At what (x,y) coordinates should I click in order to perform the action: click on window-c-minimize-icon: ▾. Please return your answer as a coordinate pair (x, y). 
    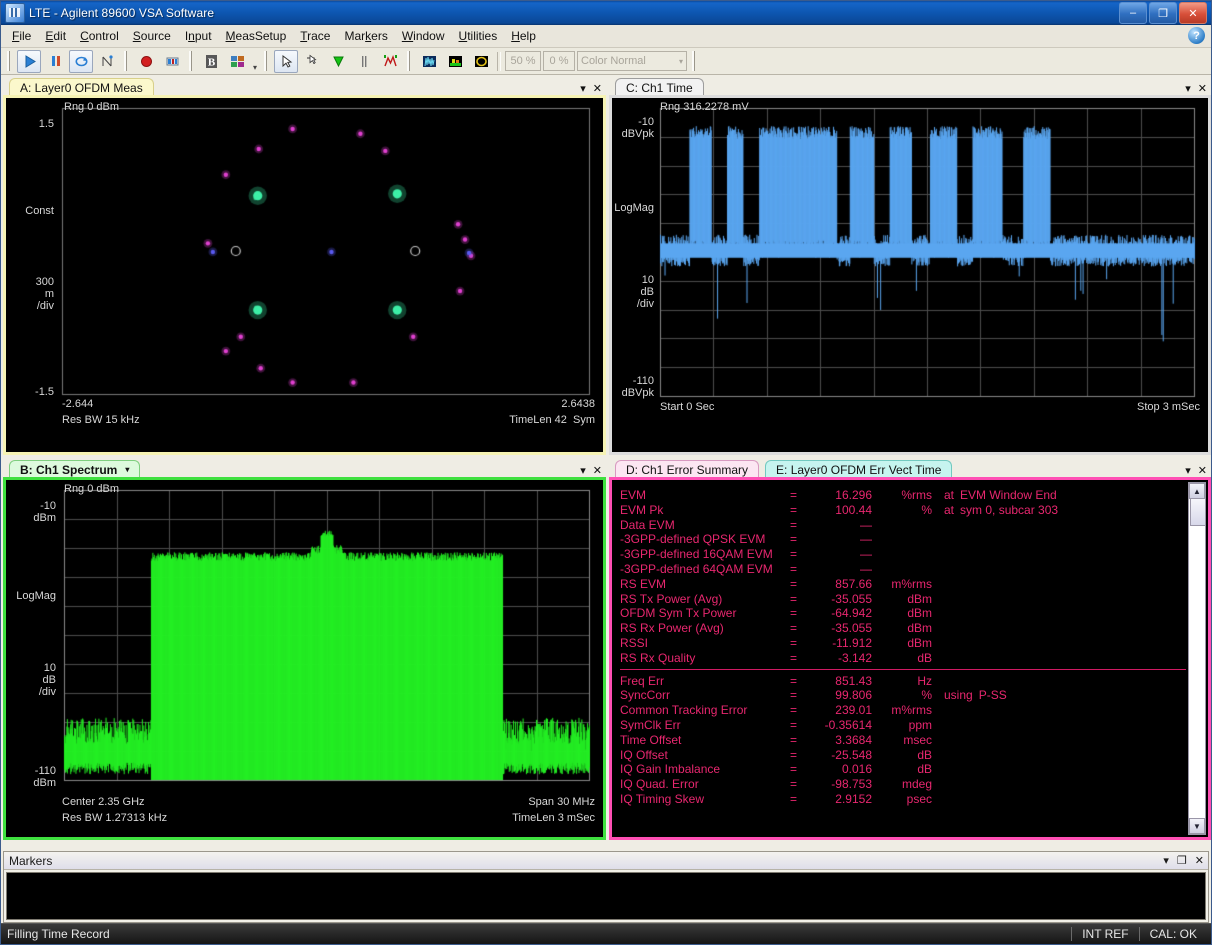
    Looking at the image, I should click on (1188, 89).